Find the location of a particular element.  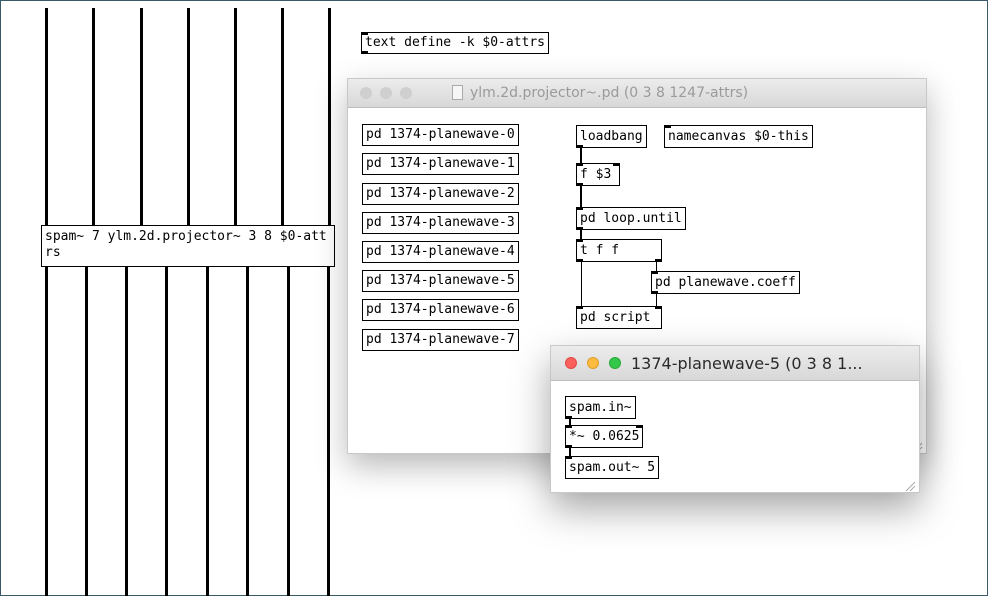

subpatch-label: pd 1374-planewave-5 is located at coordinates (440, 280).